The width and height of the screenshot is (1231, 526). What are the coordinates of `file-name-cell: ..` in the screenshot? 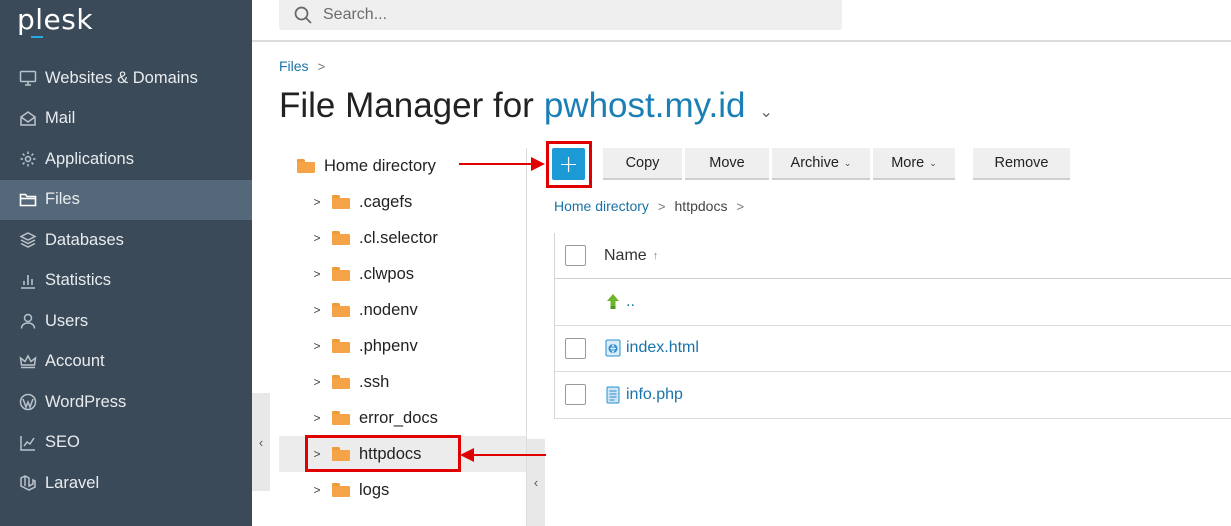 It's located at (619, 302).